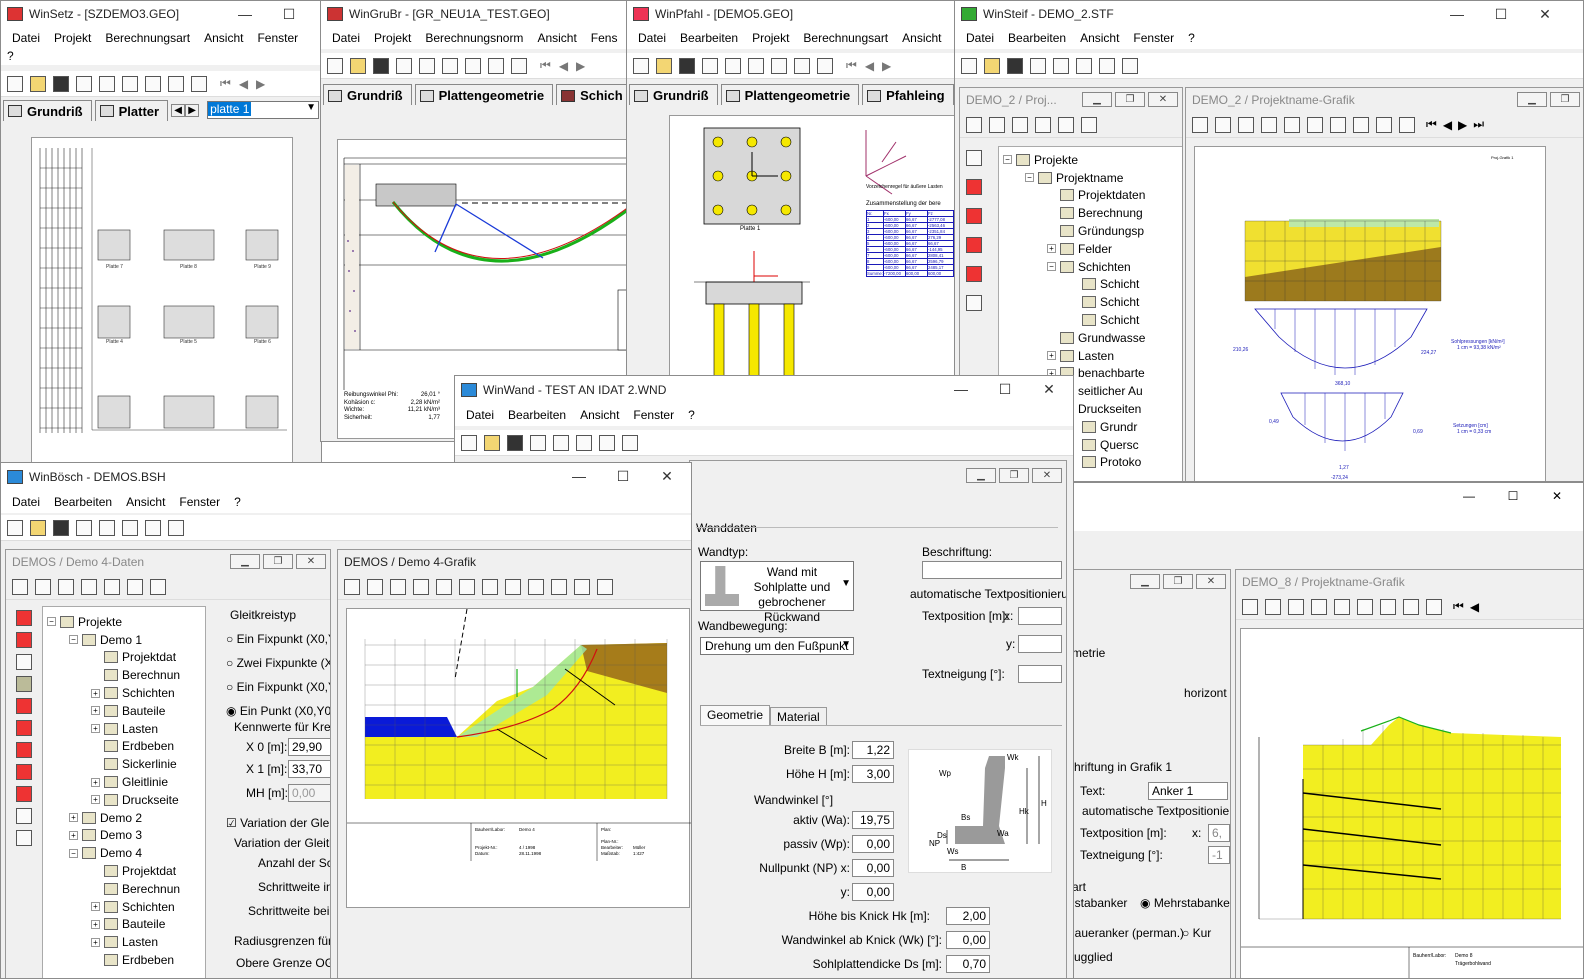  I want to click on tab-platten: Platter, so click(131, 110).